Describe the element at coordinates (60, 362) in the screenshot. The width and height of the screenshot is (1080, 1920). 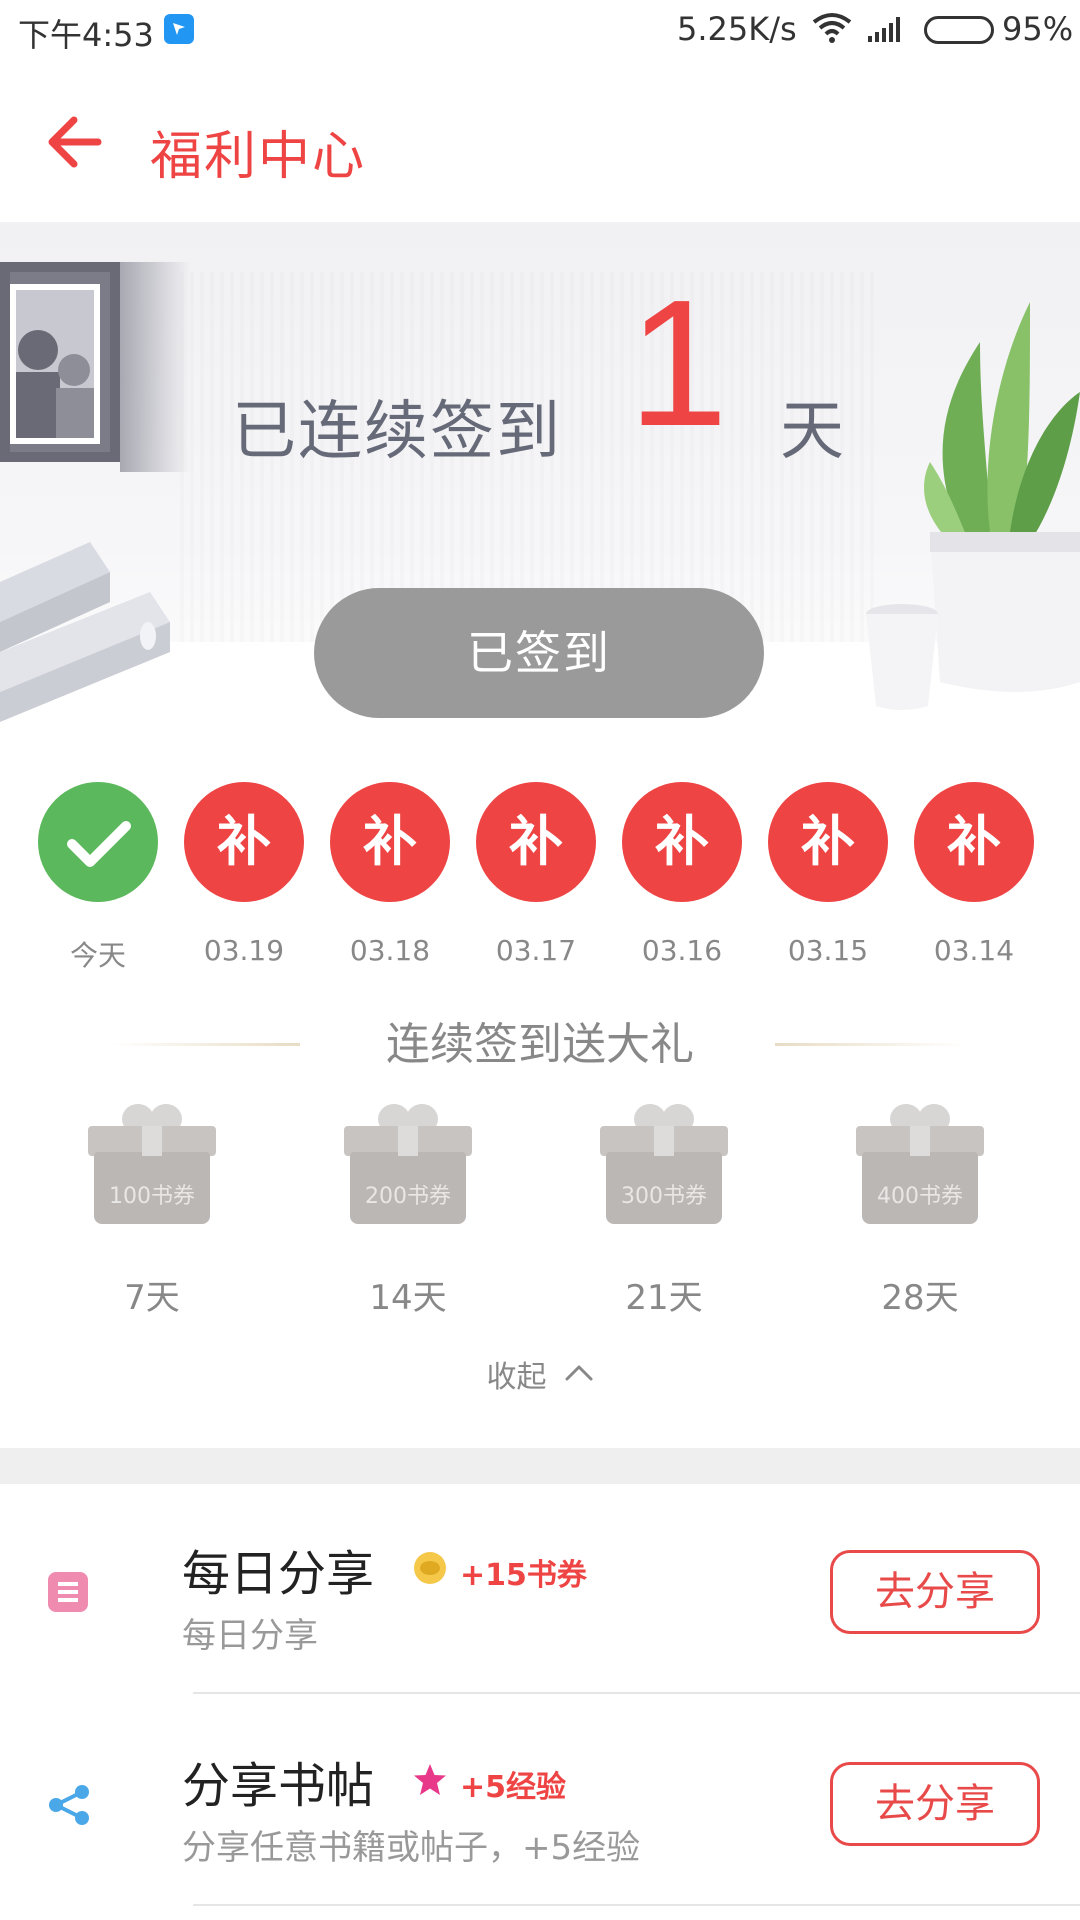
I see `picture-frame-illustration` at that location.